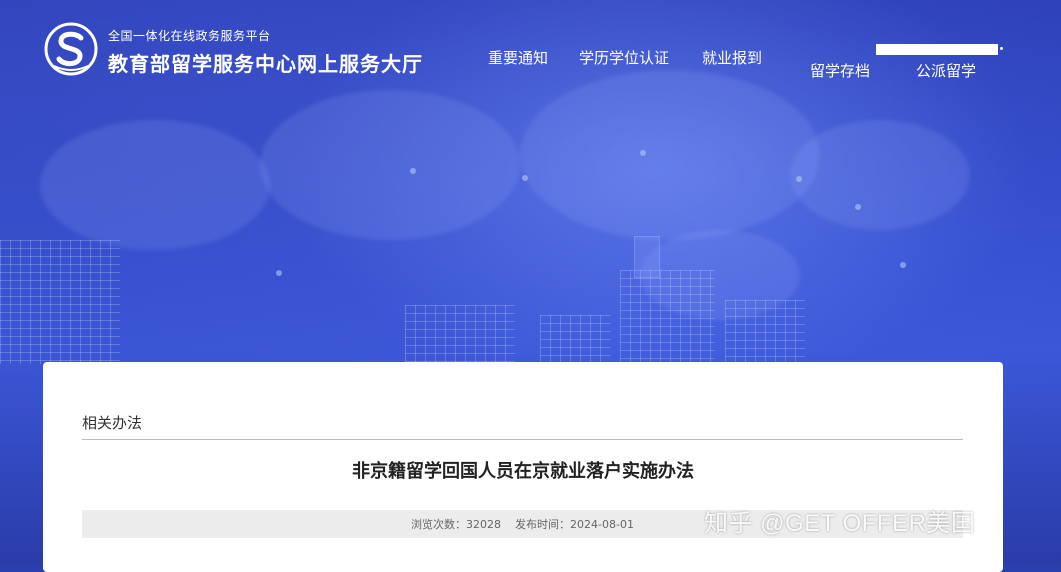 This screenshot has height=572, width=1061. Describe the element at coordinates (484, 524) in the screenshot. I see `views-value: 32028` at that location.